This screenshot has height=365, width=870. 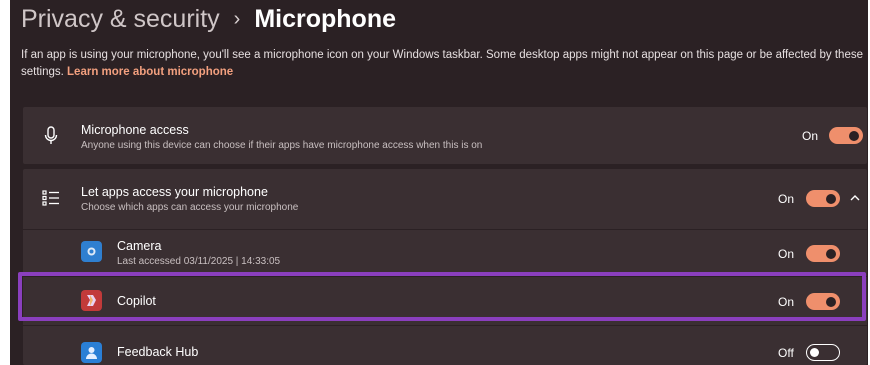 I want to click on app-row-feedback-hub: Feedback Hub Off, so click(x=445, y=345).